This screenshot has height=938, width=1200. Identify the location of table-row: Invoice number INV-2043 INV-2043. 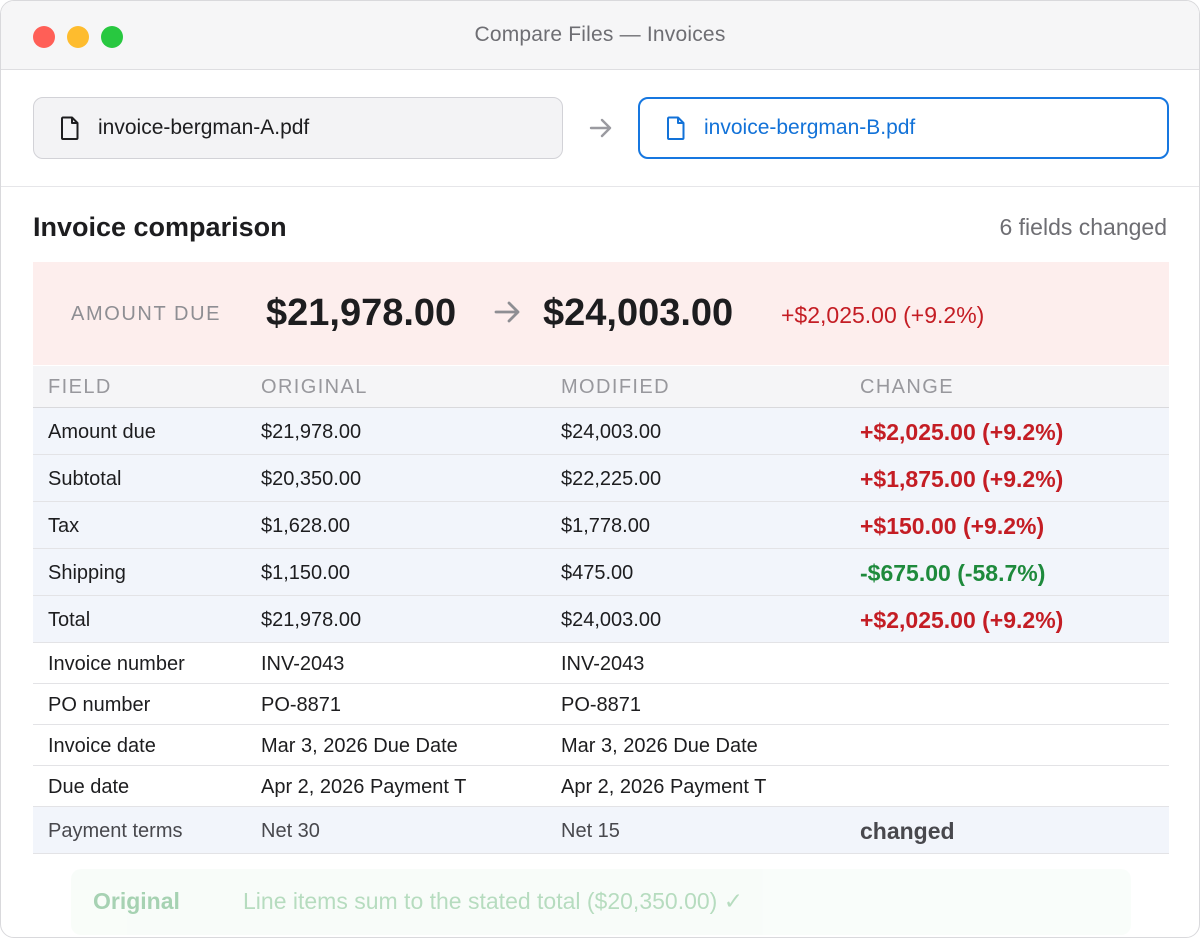
(601, 663).